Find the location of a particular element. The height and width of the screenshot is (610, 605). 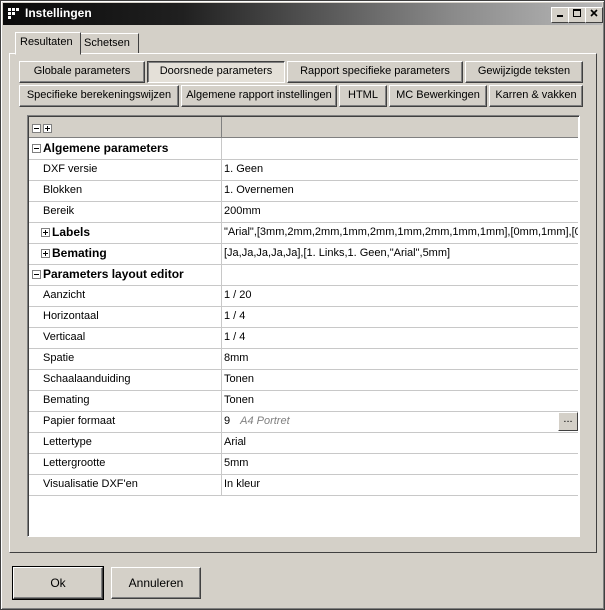

expand-all-icon is located at coordinates (47, 128).